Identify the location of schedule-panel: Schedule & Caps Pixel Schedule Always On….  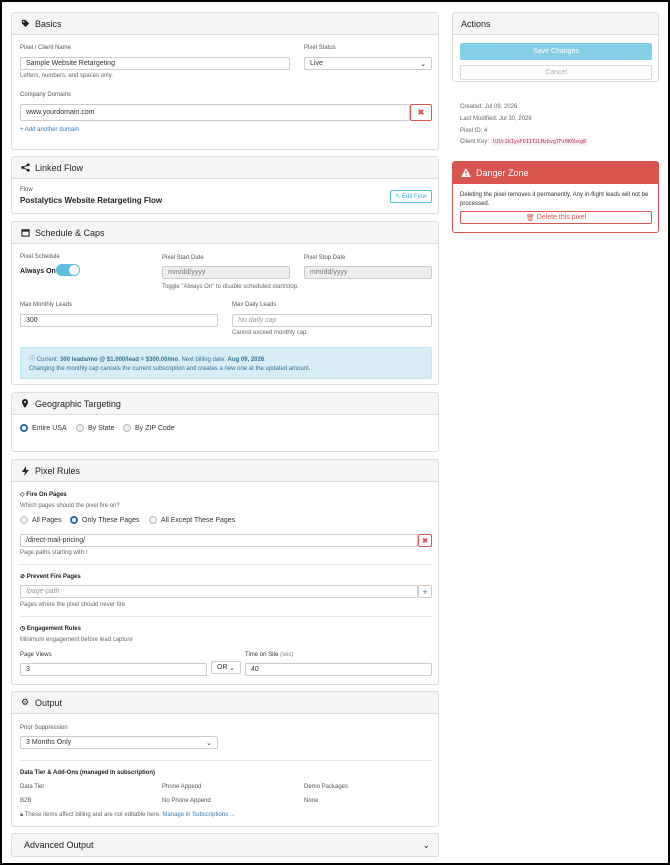
(225, 303).